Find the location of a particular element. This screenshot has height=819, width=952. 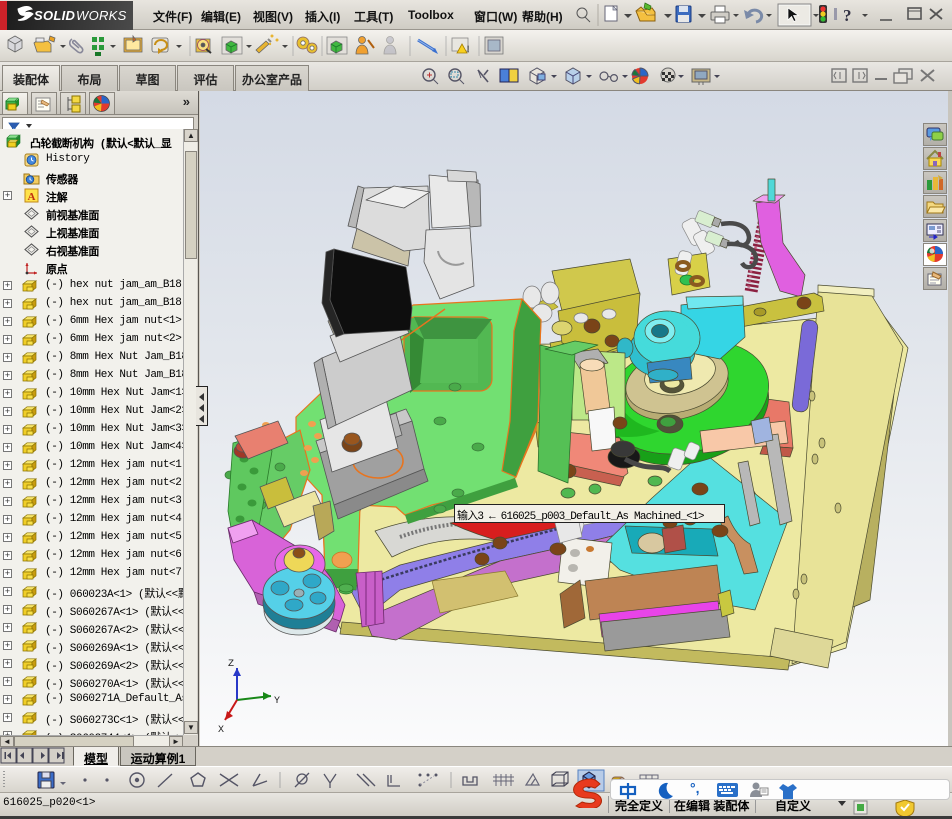

svg-text: Y is located at coordinates (277, 701).